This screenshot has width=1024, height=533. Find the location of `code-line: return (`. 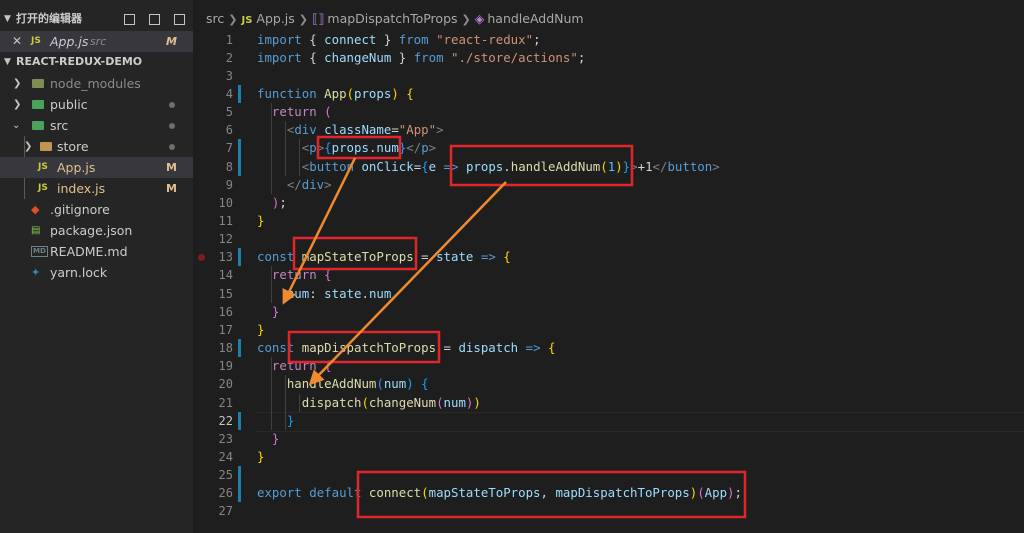

code-line: return ( is located at coordinates (294, 112).